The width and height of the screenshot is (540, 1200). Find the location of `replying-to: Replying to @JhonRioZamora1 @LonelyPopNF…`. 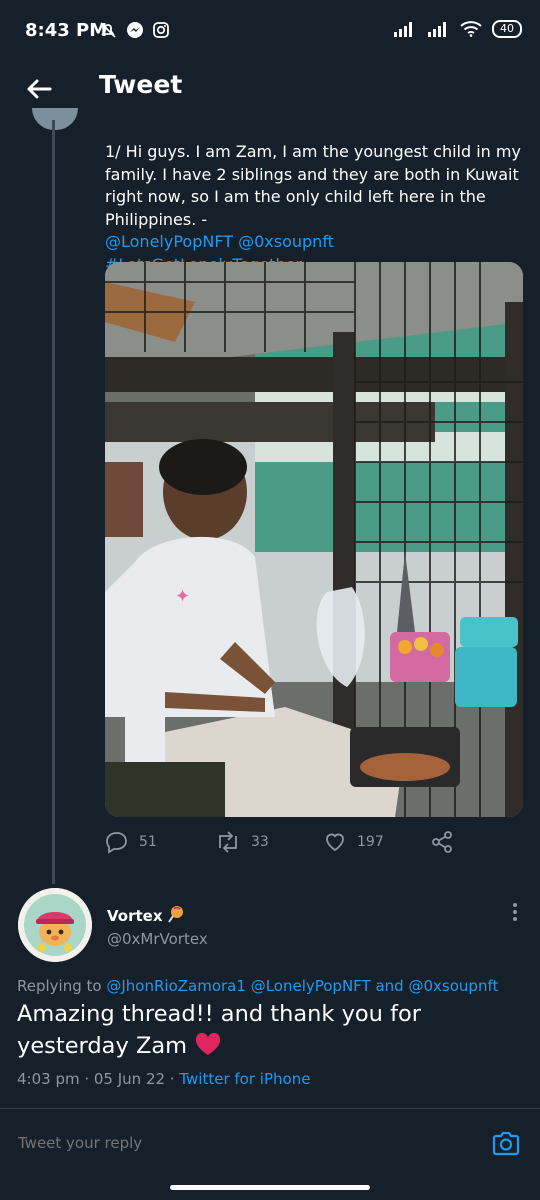

replying-to: Replying to @JhonRioZamora1 @LonelyPopNF… is located at coordinates (258, 986).